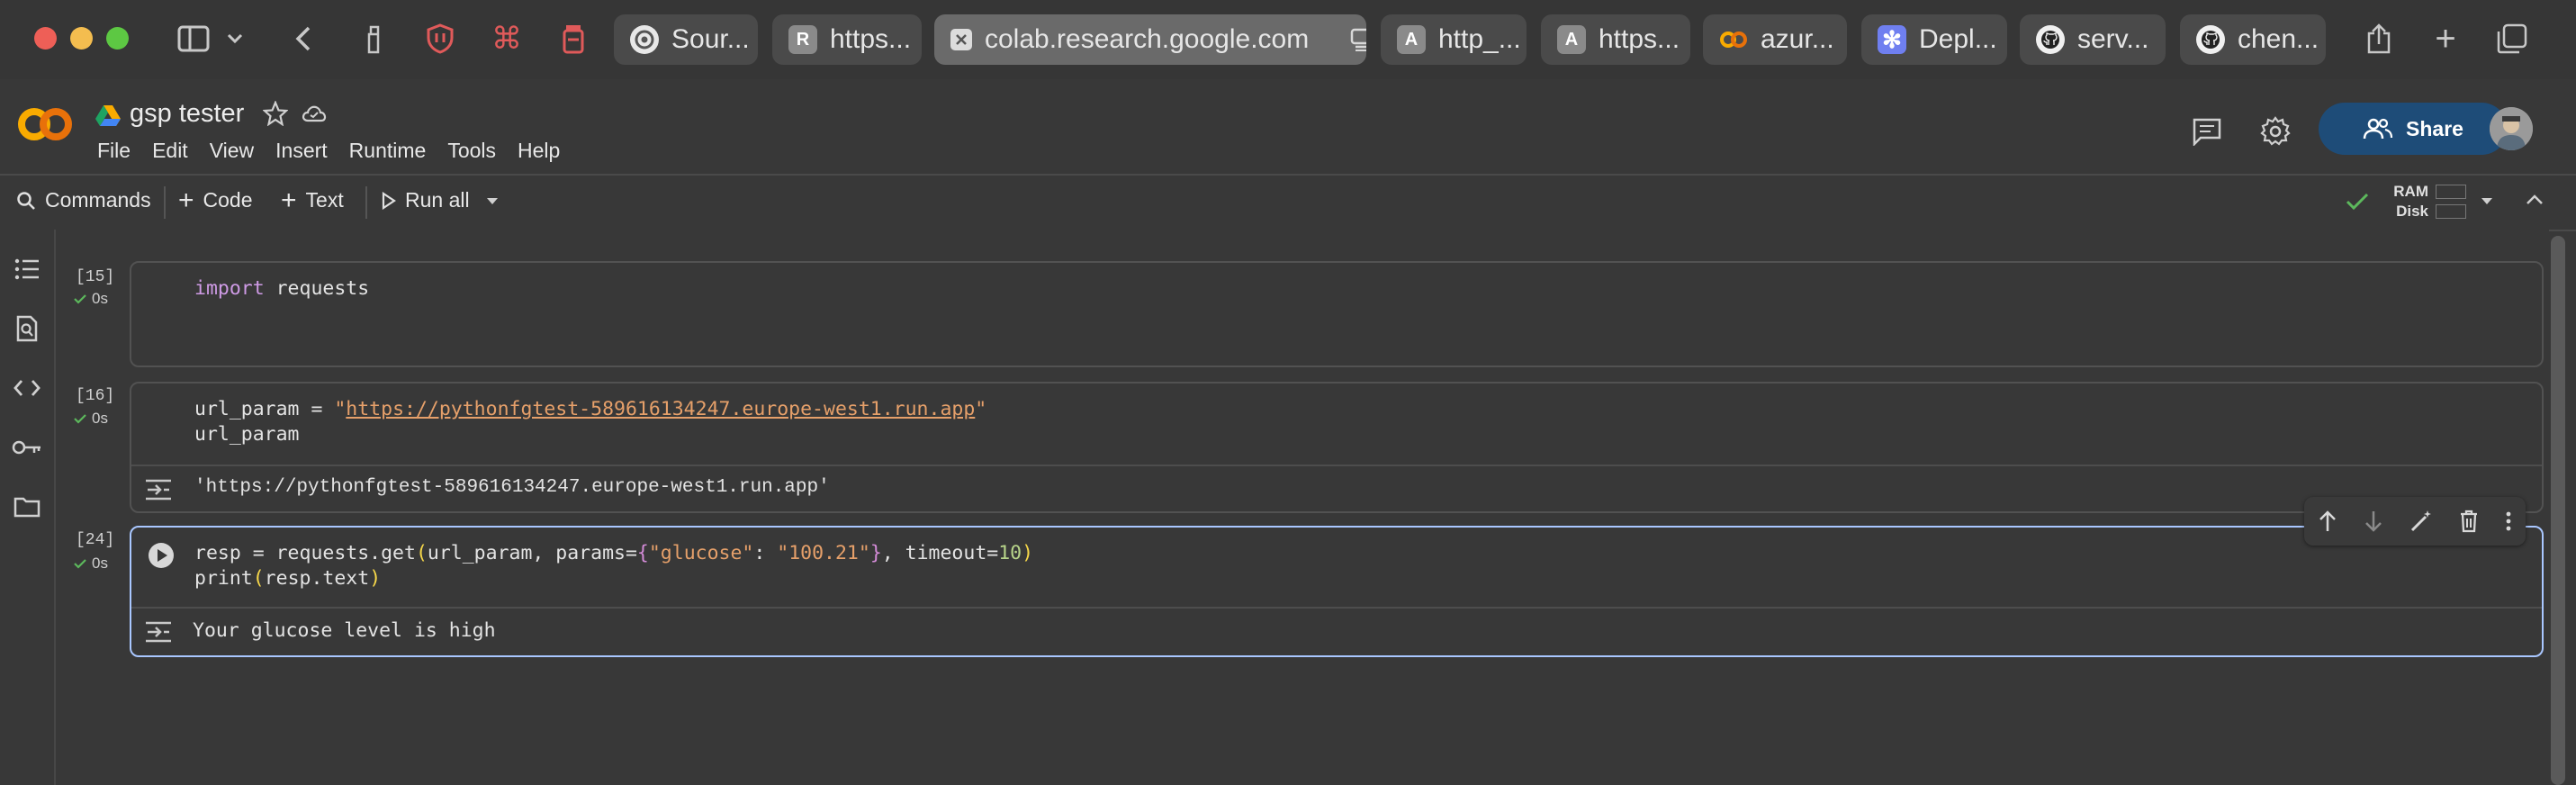  What do you see at coordinates (366, 202) in the screenshot?
I see `toolbar-divider` at bounding box center [366, 202].